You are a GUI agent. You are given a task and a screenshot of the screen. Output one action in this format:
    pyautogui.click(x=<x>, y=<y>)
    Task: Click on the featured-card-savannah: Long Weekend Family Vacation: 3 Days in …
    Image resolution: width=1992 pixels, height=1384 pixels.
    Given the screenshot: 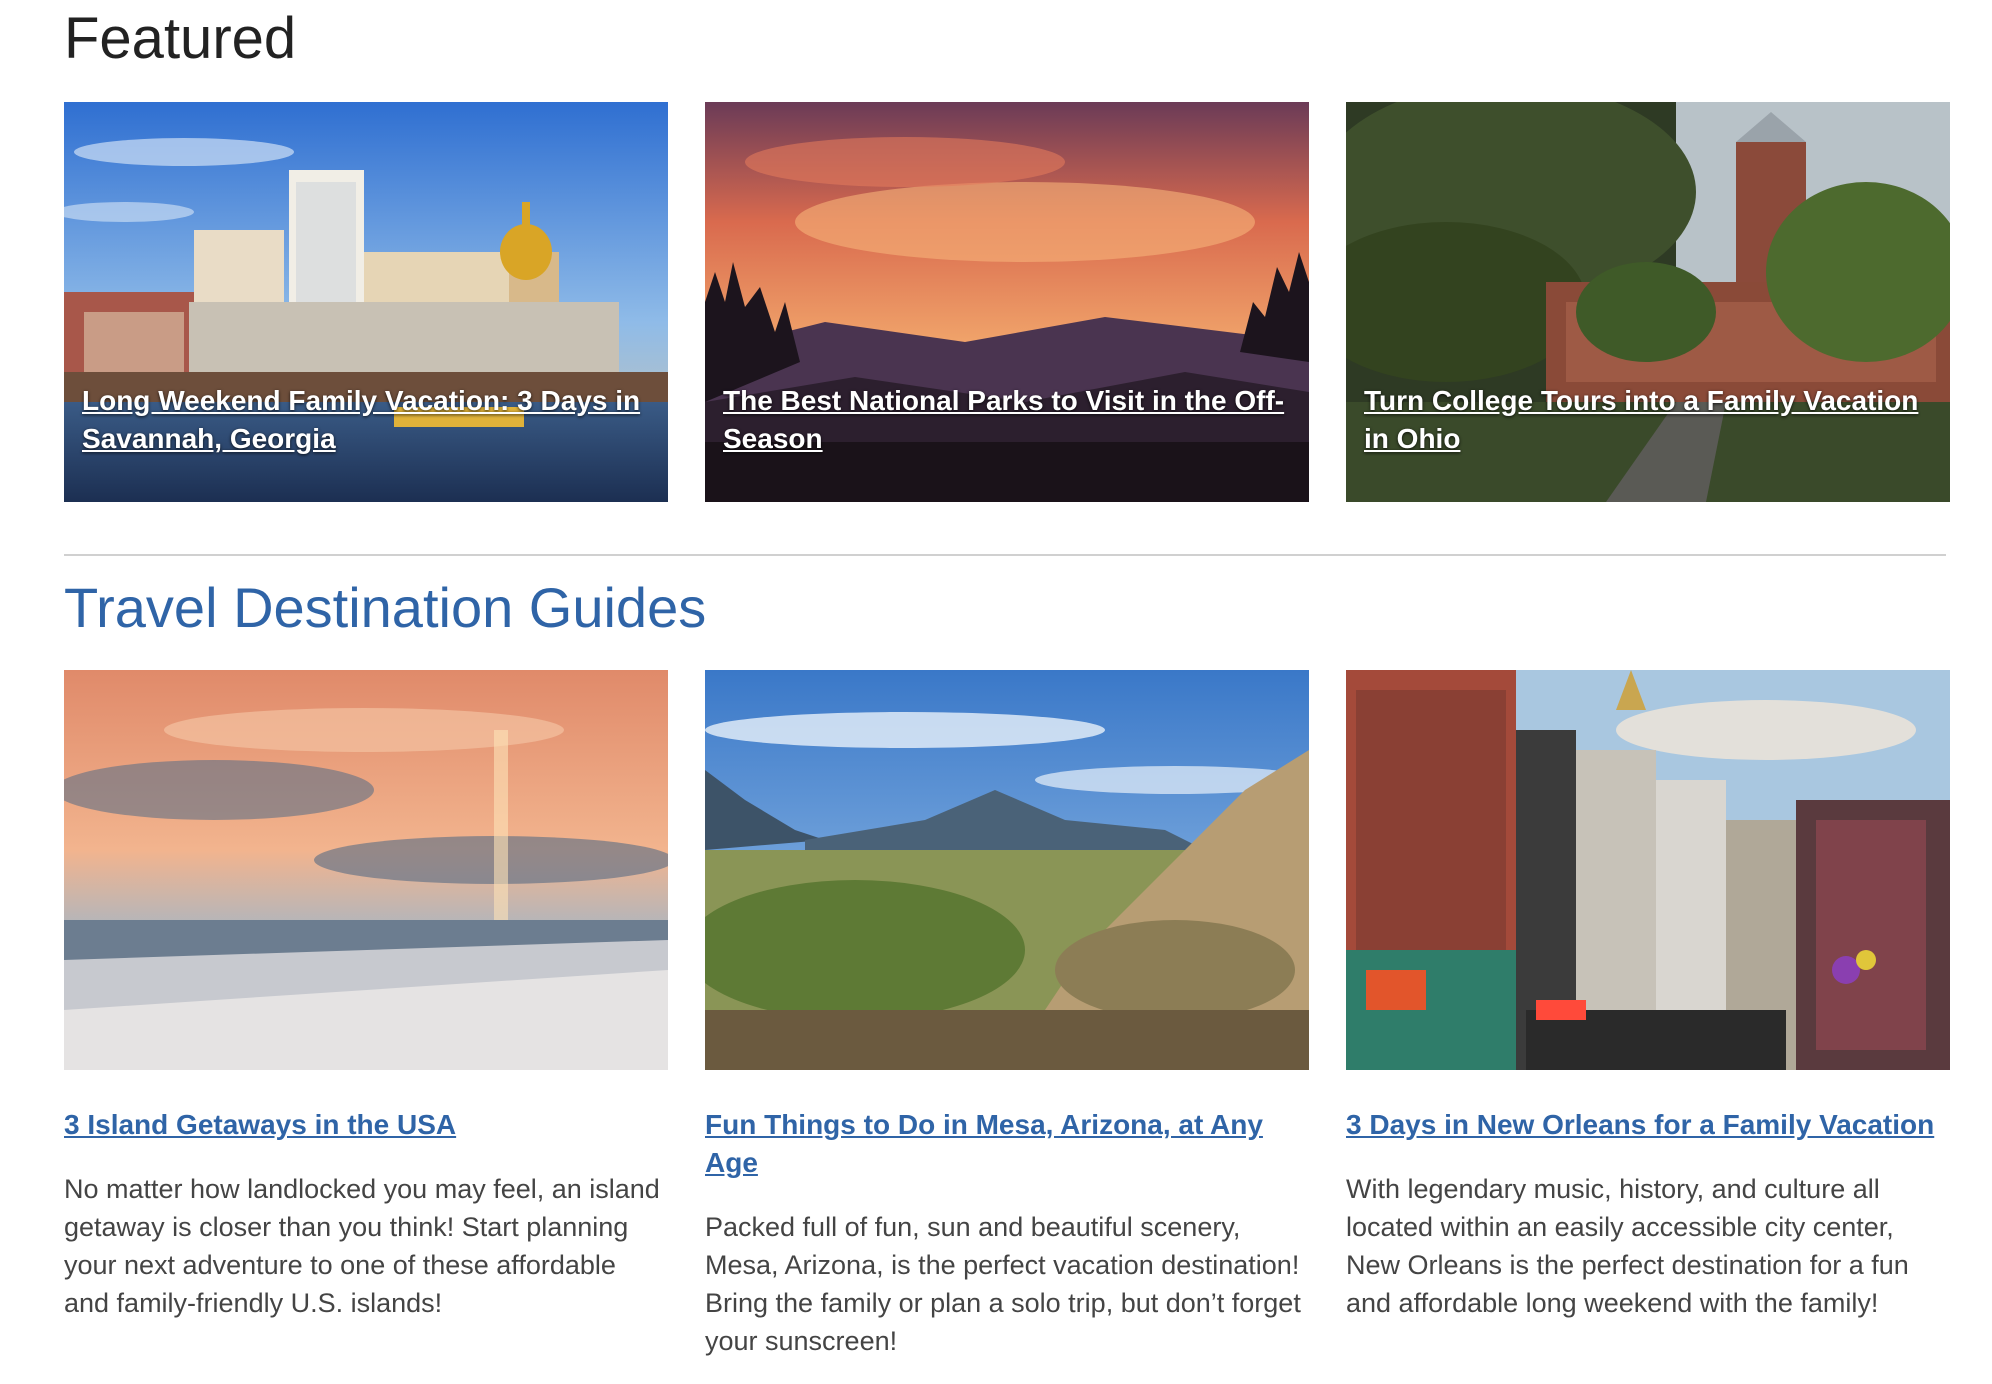 What is the action you would take?
    pyautogui.click(x=366, y=302)
    